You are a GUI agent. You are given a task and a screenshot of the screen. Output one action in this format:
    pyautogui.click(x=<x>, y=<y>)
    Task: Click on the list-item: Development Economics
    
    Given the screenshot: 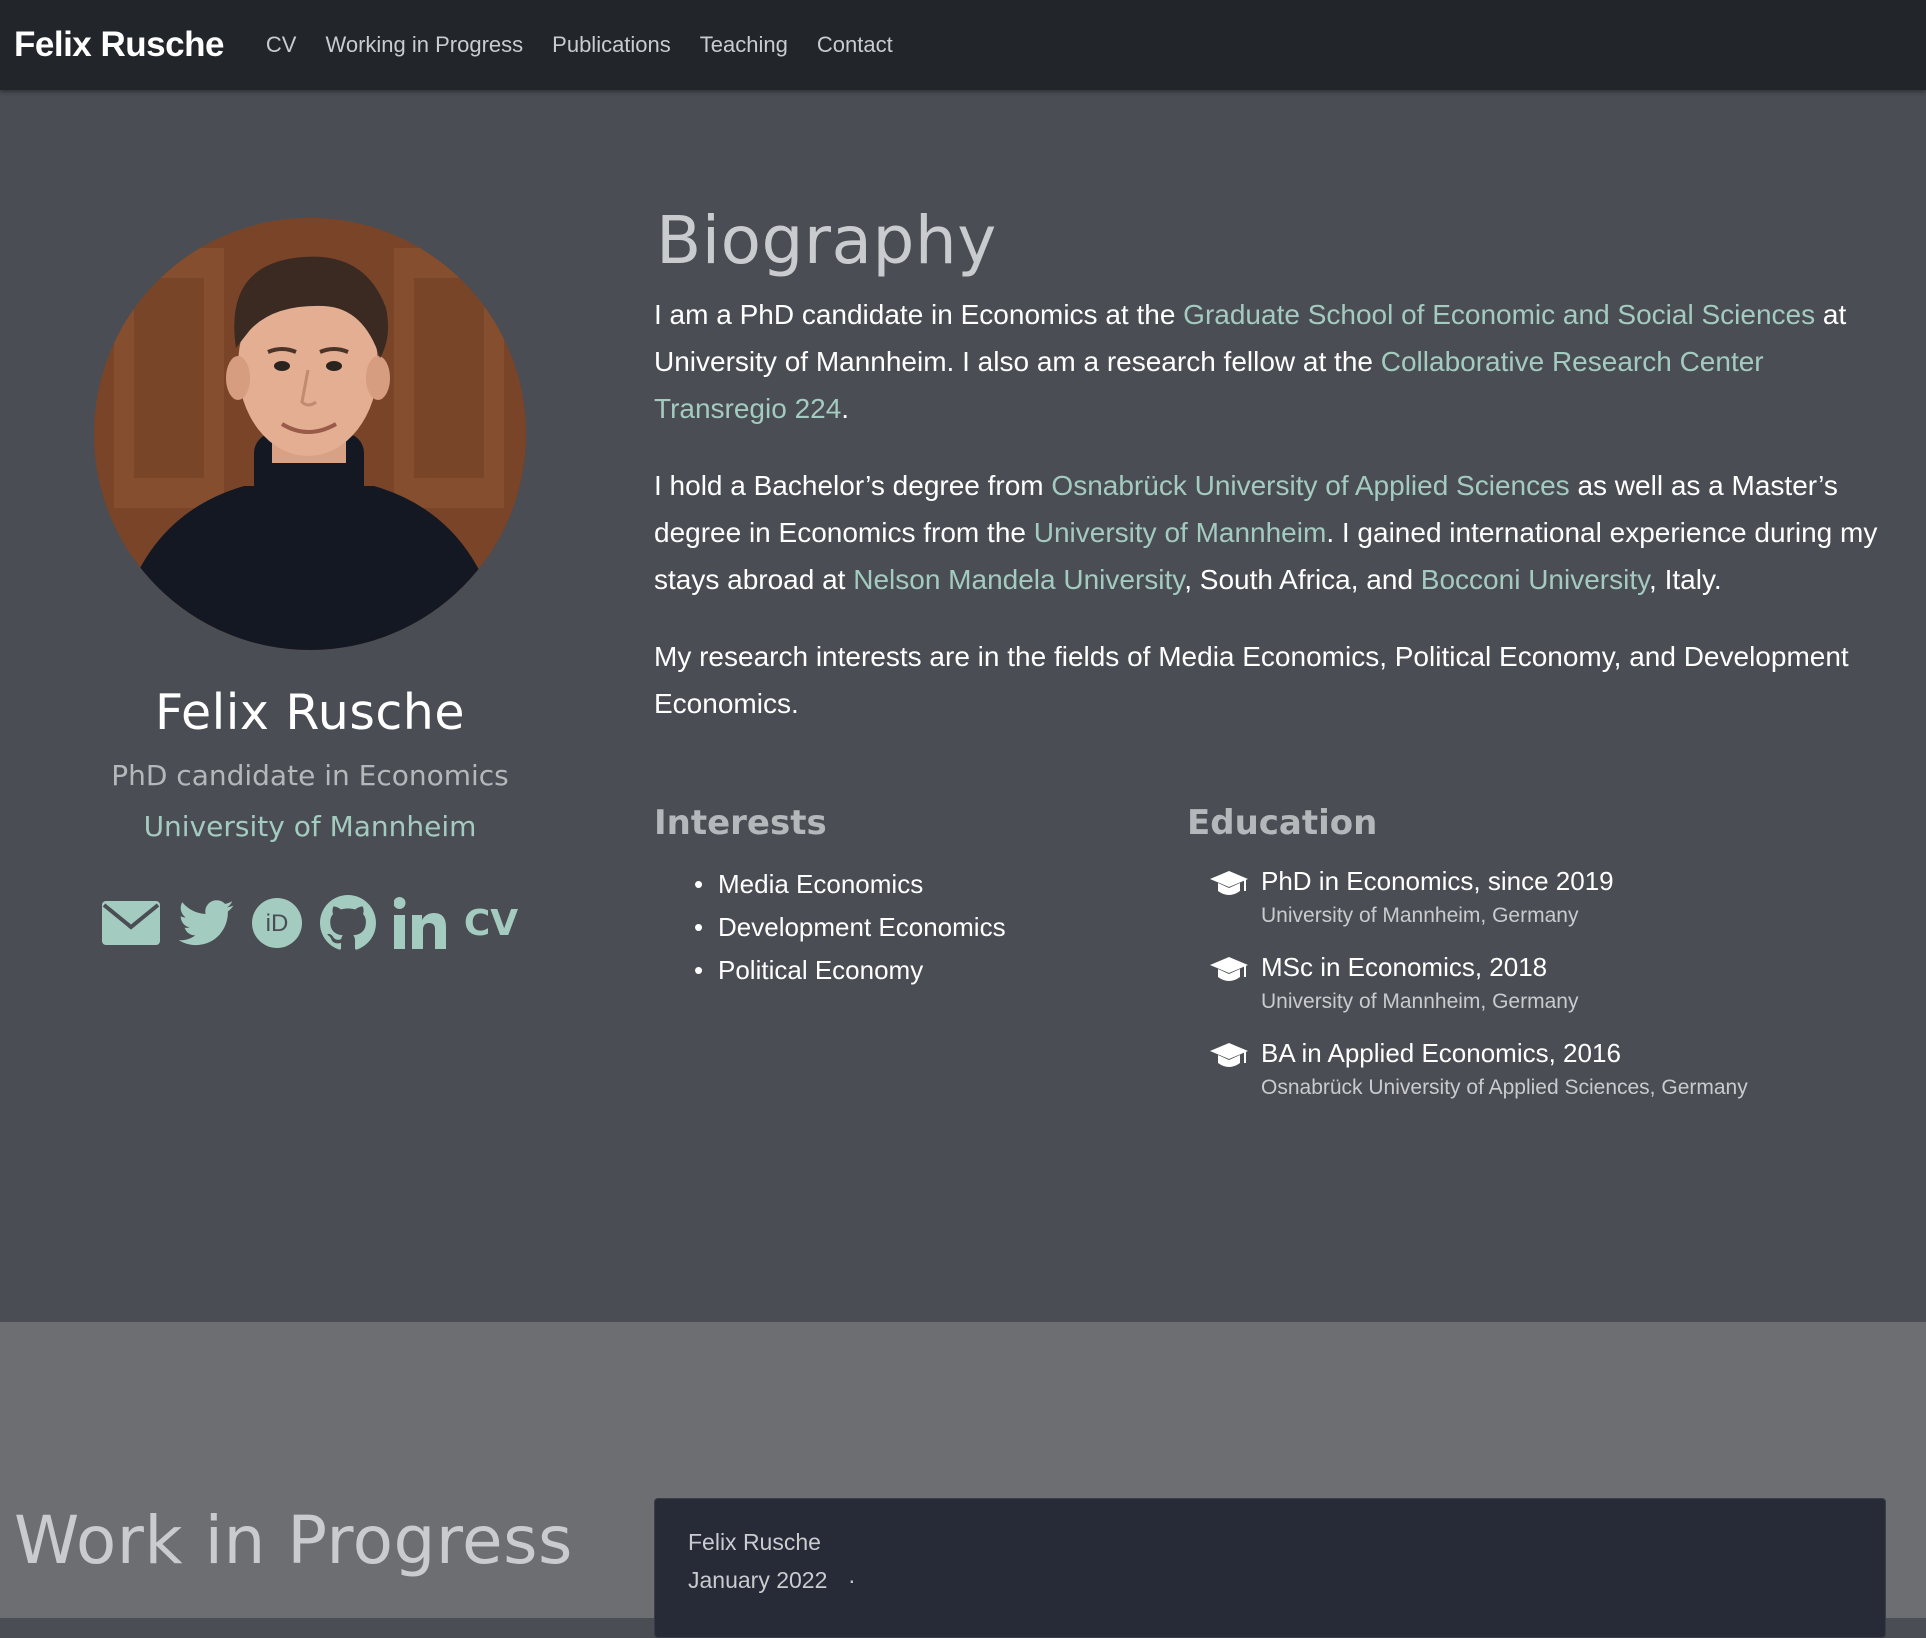 What is the action you would take?
    pyautogui.click(x=940, y=927)
    